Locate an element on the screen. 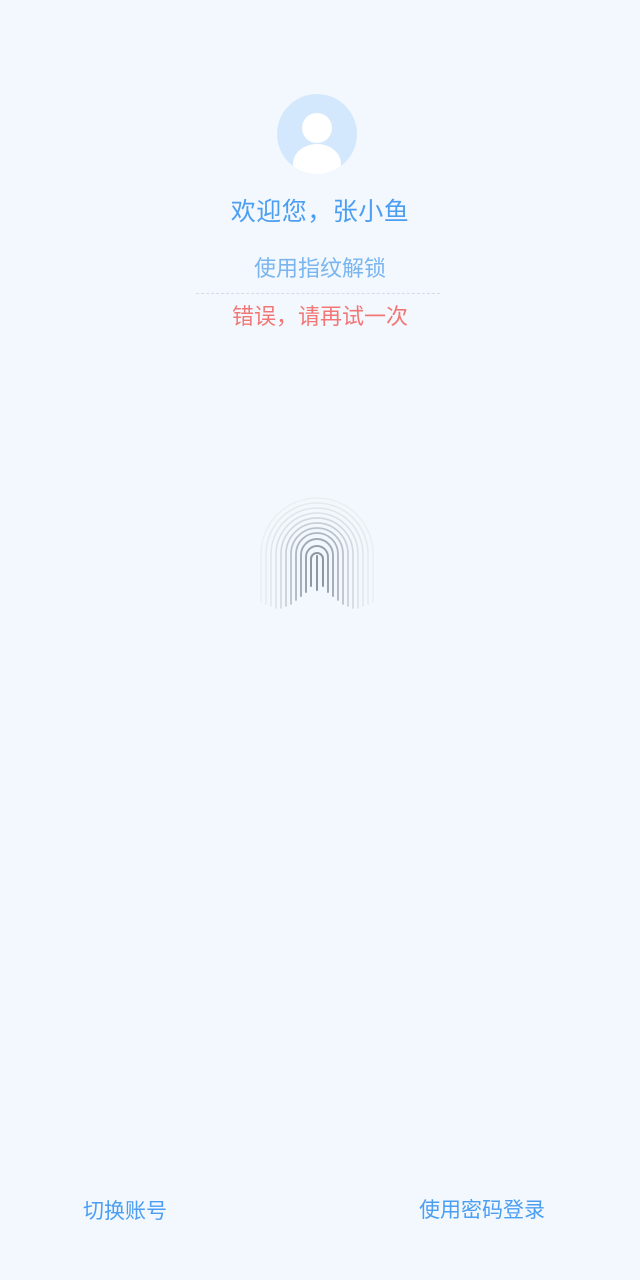  fingerprint-icon is located at coordinates (317, 556).